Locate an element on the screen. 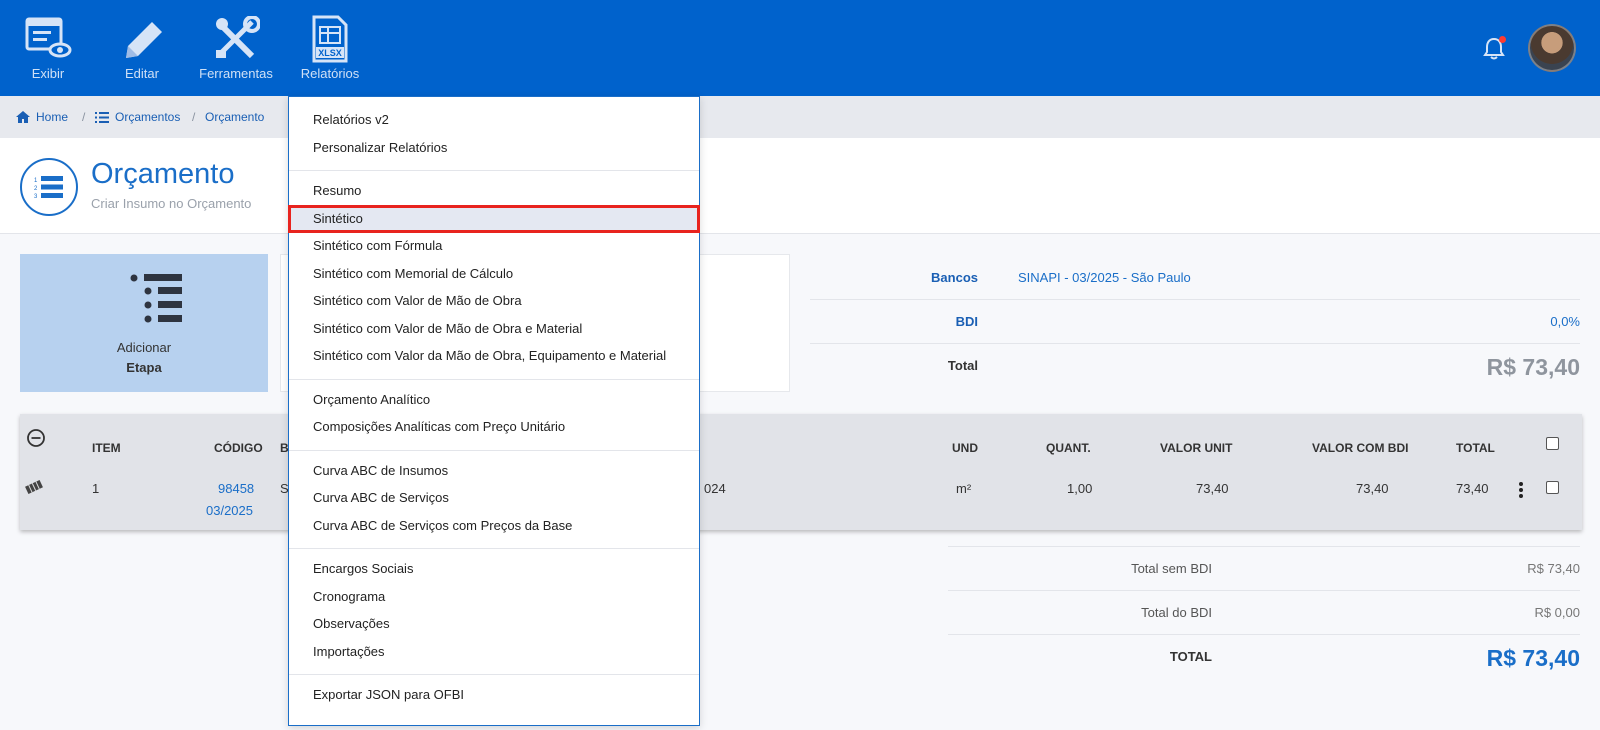  page-title: Orçamento is located at coordinates (163, 174).